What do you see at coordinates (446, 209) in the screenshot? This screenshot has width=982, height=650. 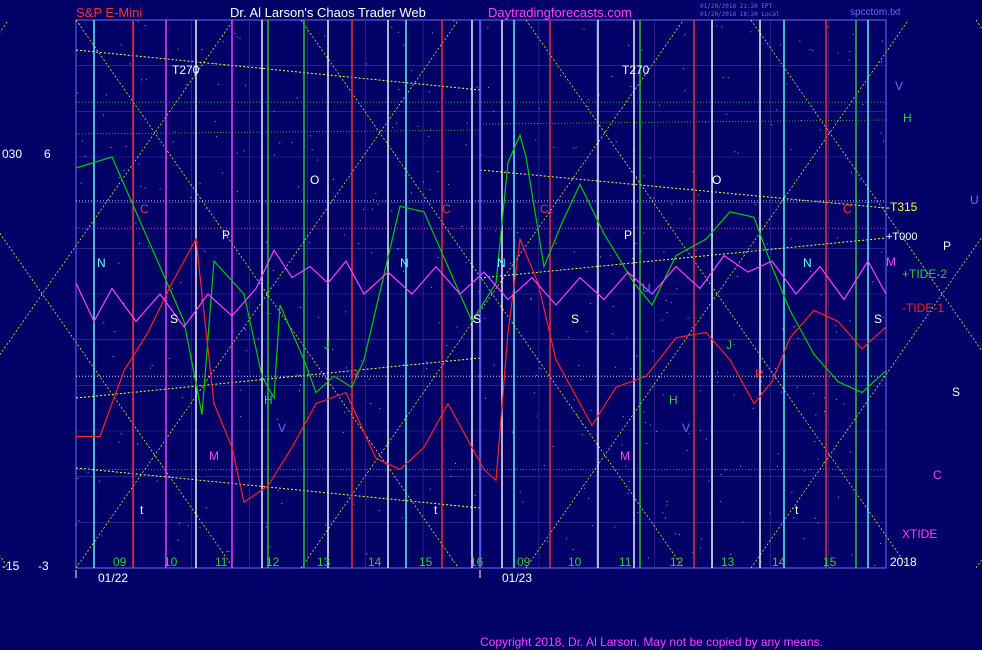 I see `marker-c: C` at bounding box center [446, 209].